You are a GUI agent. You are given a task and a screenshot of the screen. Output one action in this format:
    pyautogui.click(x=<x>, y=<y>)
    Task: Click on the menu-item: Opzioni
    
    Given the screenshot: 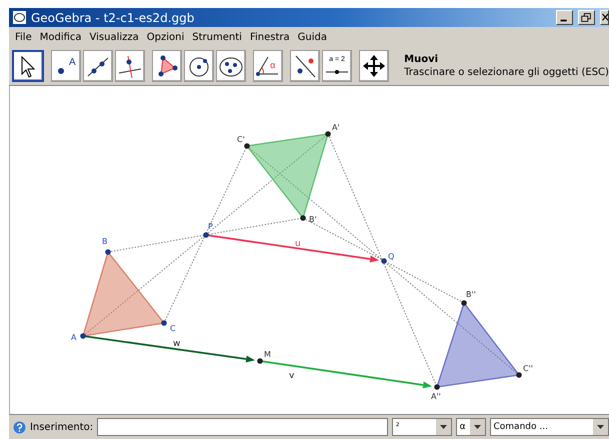 What is the action you would take?
    pyautogui.click(x=165, y=37)
    